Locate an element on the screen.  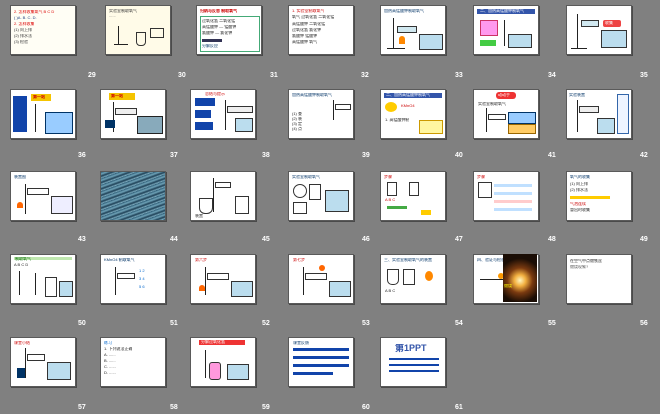
slide-number: 47 is located at coordinates (459, 239).